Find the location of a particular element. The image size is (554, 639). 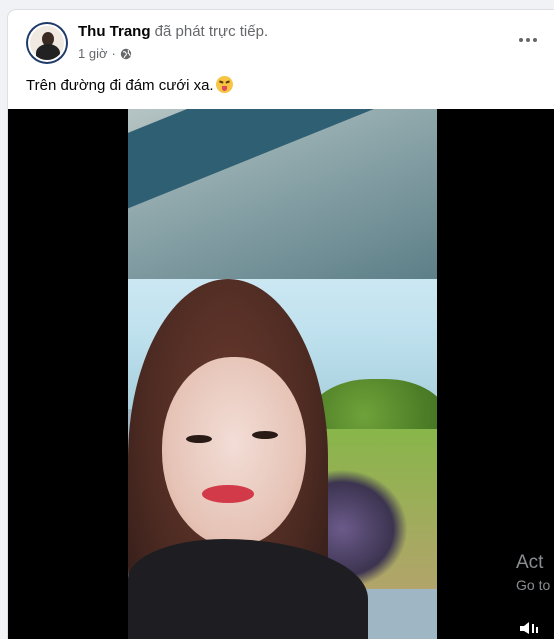

post-author-line: Thu Trang đã phát trực tiếp. is located at coordinates (173, 31).